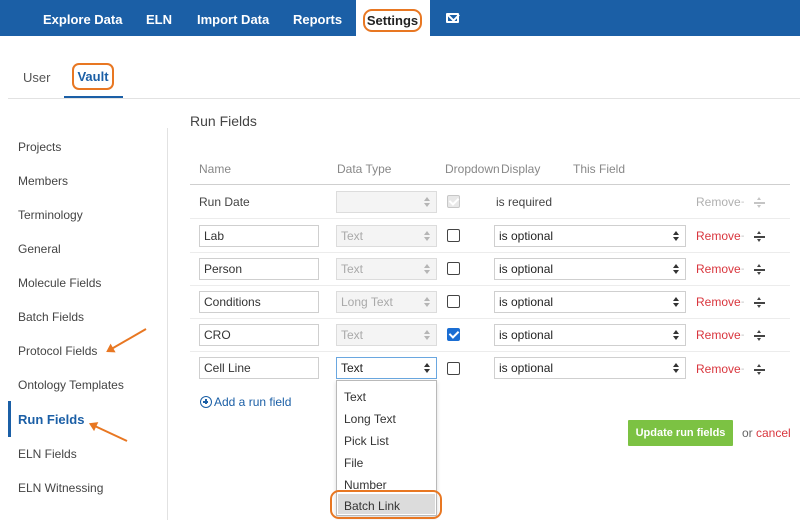 Image resolution: width=800 pixels, height=520 pixels. What do you see at coordinates (259, 302) in the screenshot?
I see `field-name-input: Conditions` at bounding box center [259, 302].